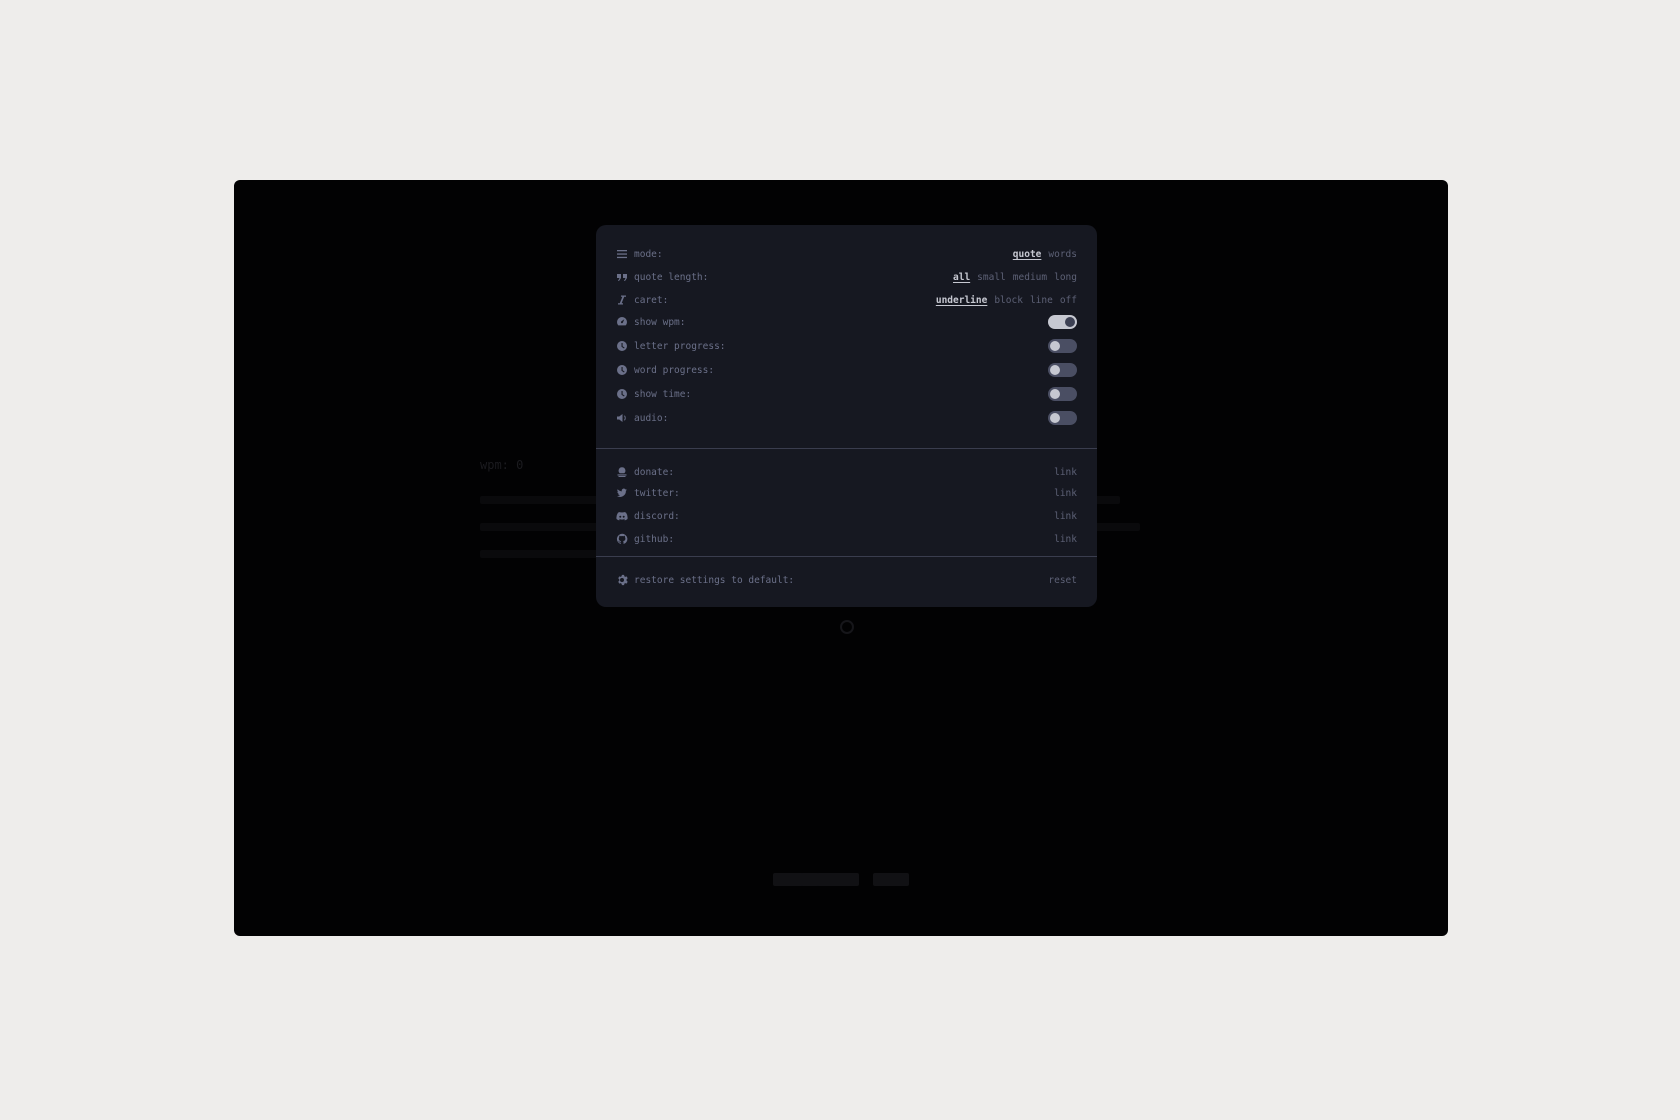 This screenshot has height=1120, width=1680. I want to click on setting-label: mode:, so click(648, 254).